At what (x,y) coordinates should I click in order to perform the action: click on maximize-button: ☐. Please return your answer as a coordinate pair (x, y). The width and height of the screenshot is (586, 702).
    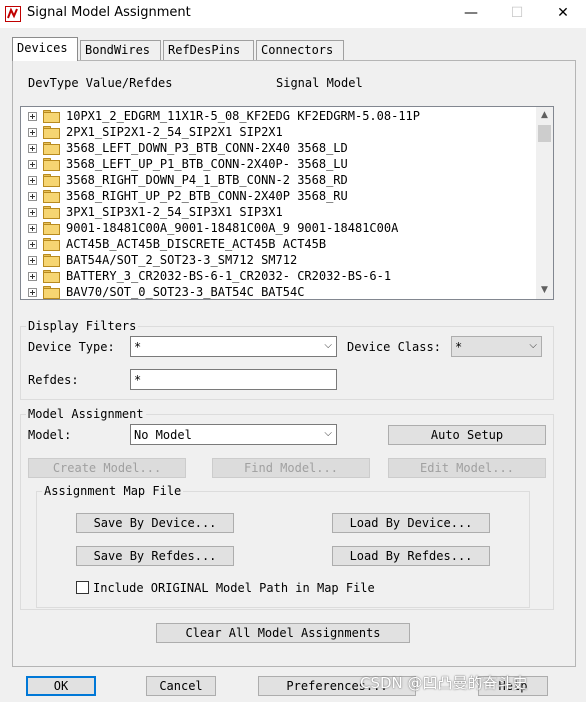
    Looking at the image, I should click on (517, 14).